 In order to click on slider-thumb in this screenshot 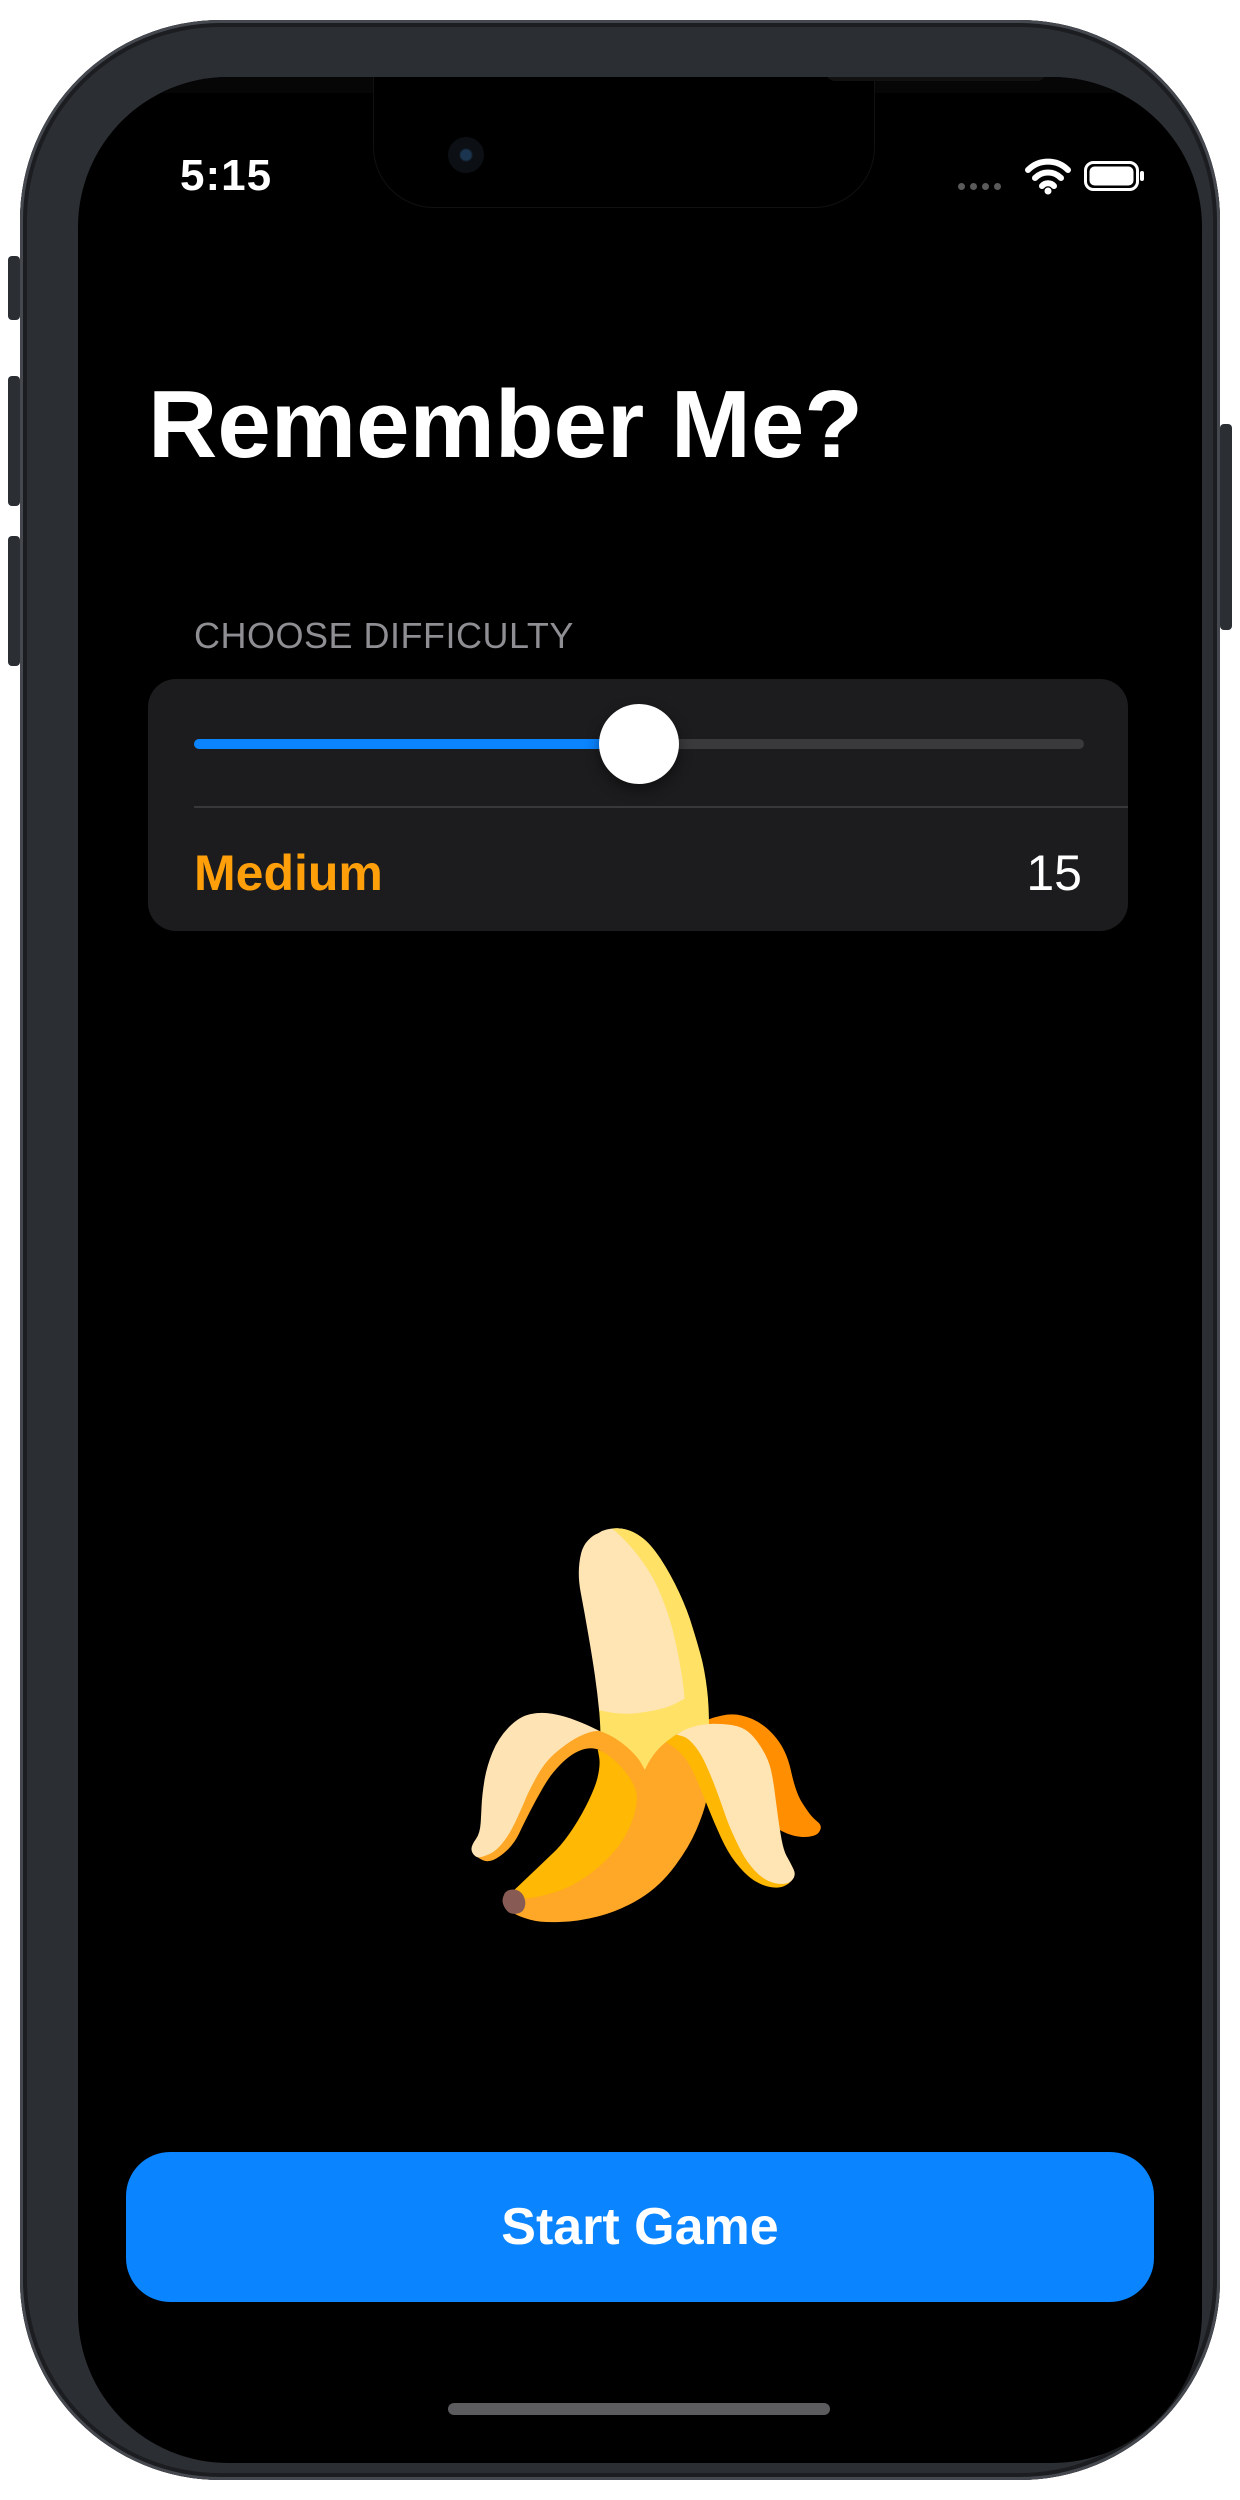, I will do `click(639, 744)`.